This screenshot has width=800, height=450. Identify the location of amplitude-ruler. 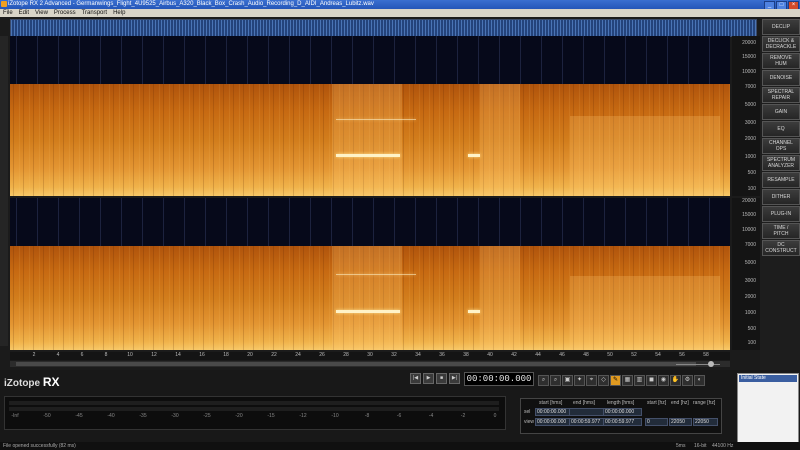
(4, 191).